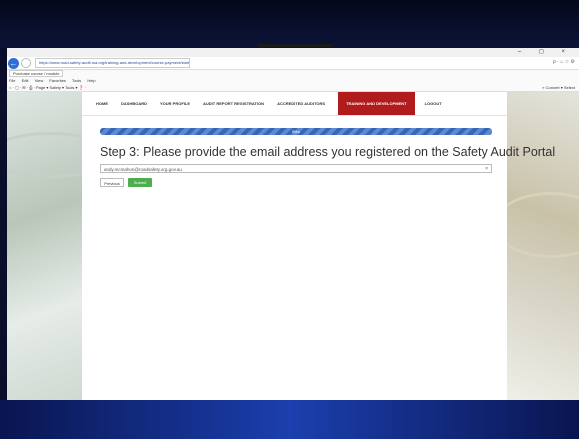  What do you see at coordinates (289, 24) in the screenshot?
I see `slide-top-band` at bounding box center [289, 24].